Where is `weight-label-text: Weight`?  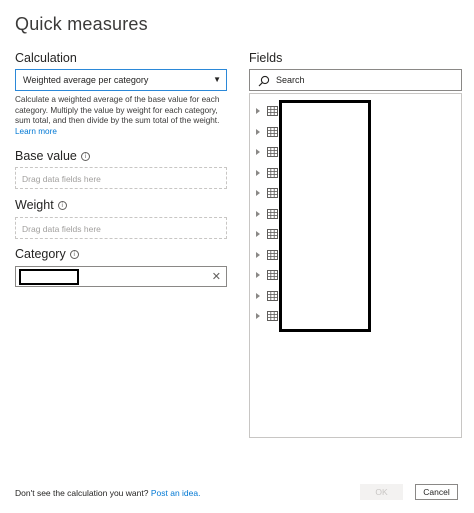
weight-label-text: Weight is located at coordinates (34, 205).